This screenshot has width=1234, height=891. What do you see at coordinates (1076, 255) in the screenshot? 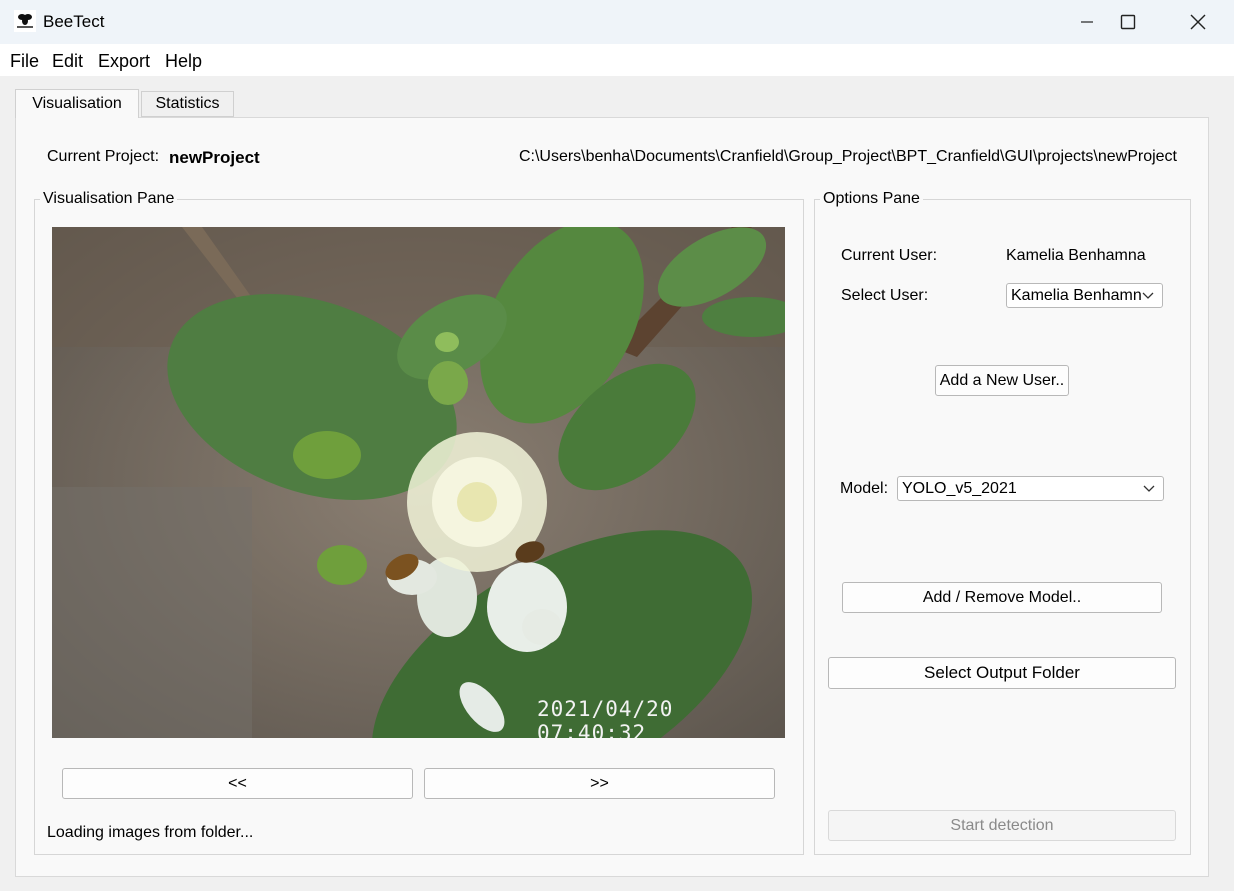
I see `current-user-value: Kamelia Benhamna` at bounding box center [1076, 255].